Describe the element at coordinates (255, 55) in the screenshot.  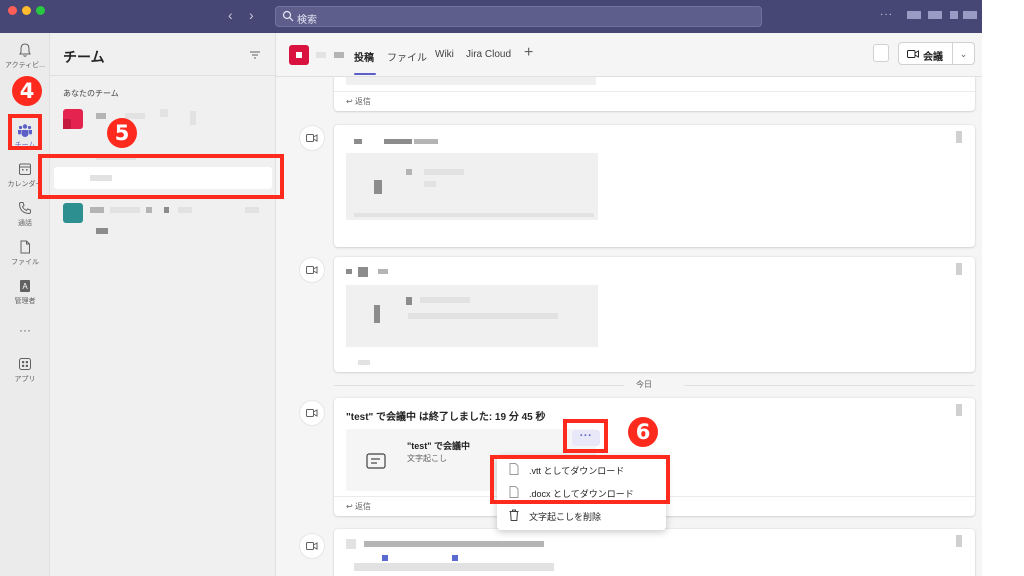
I see `filter-icon` at that location.